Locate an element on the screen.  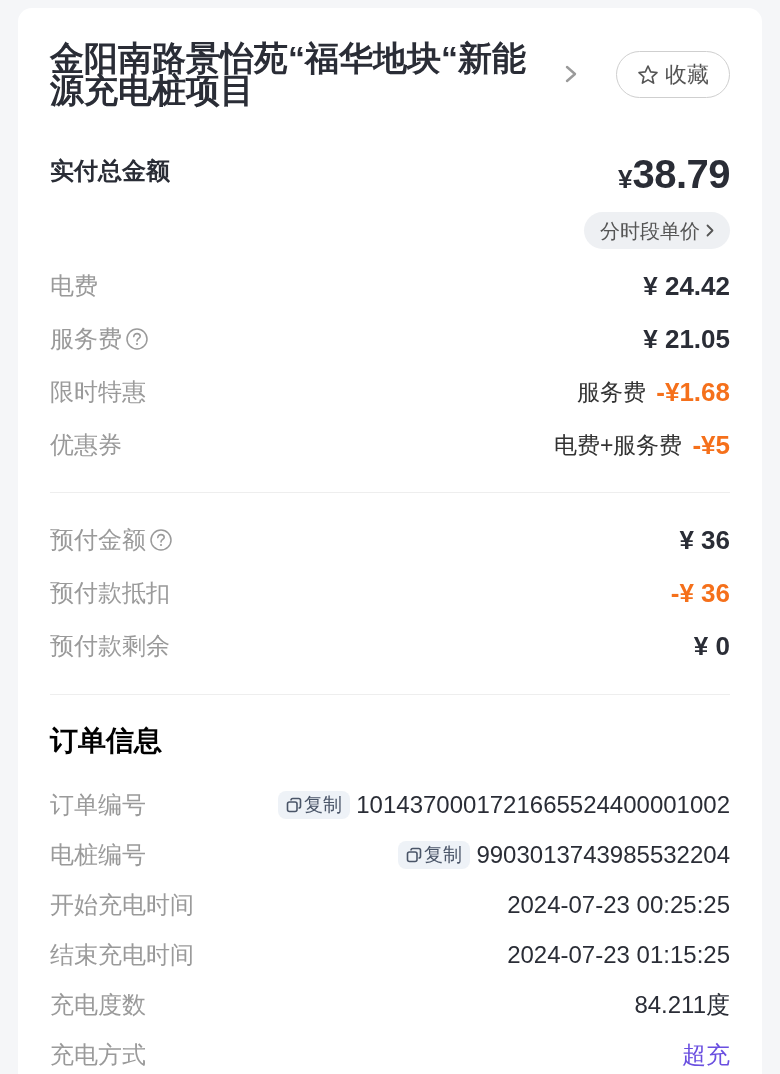
info-label: 电桩编号 is located at coordinates (98, 855).